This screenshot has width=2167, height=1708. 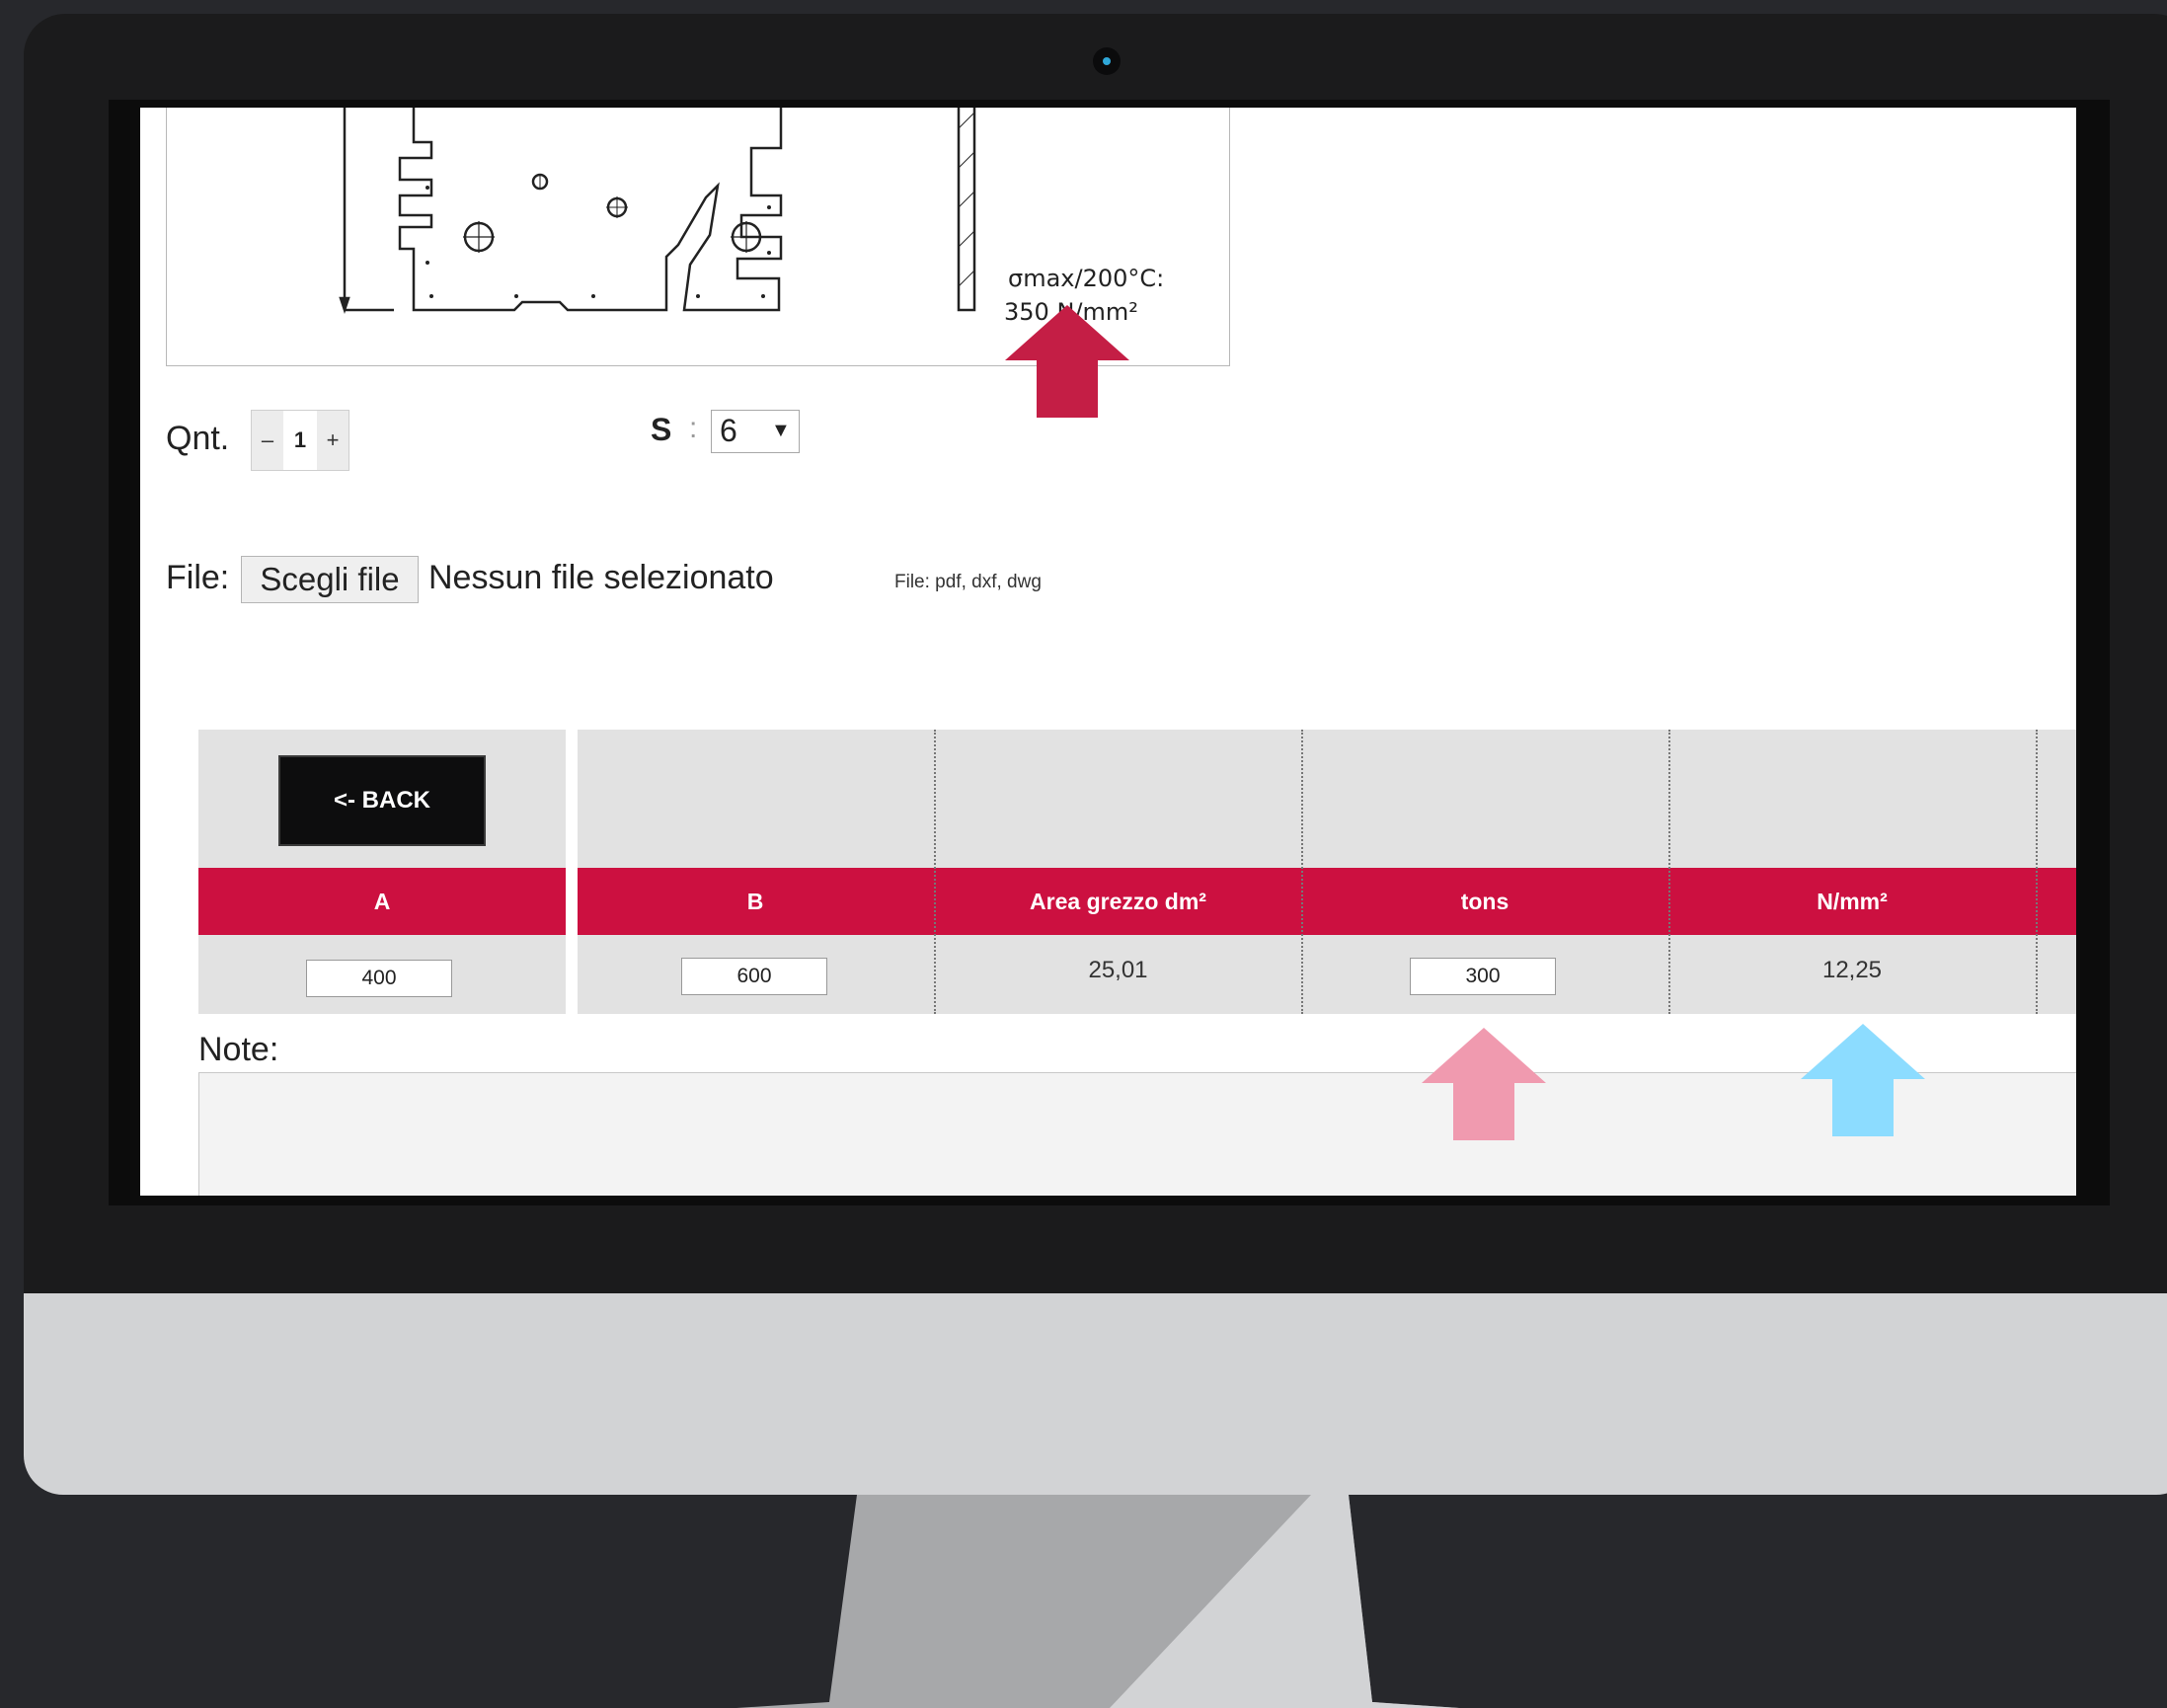 What do you see at coordinates (379, 978) in the screenshot?
I see `a-input: 400` at bounding box center [379, 978].